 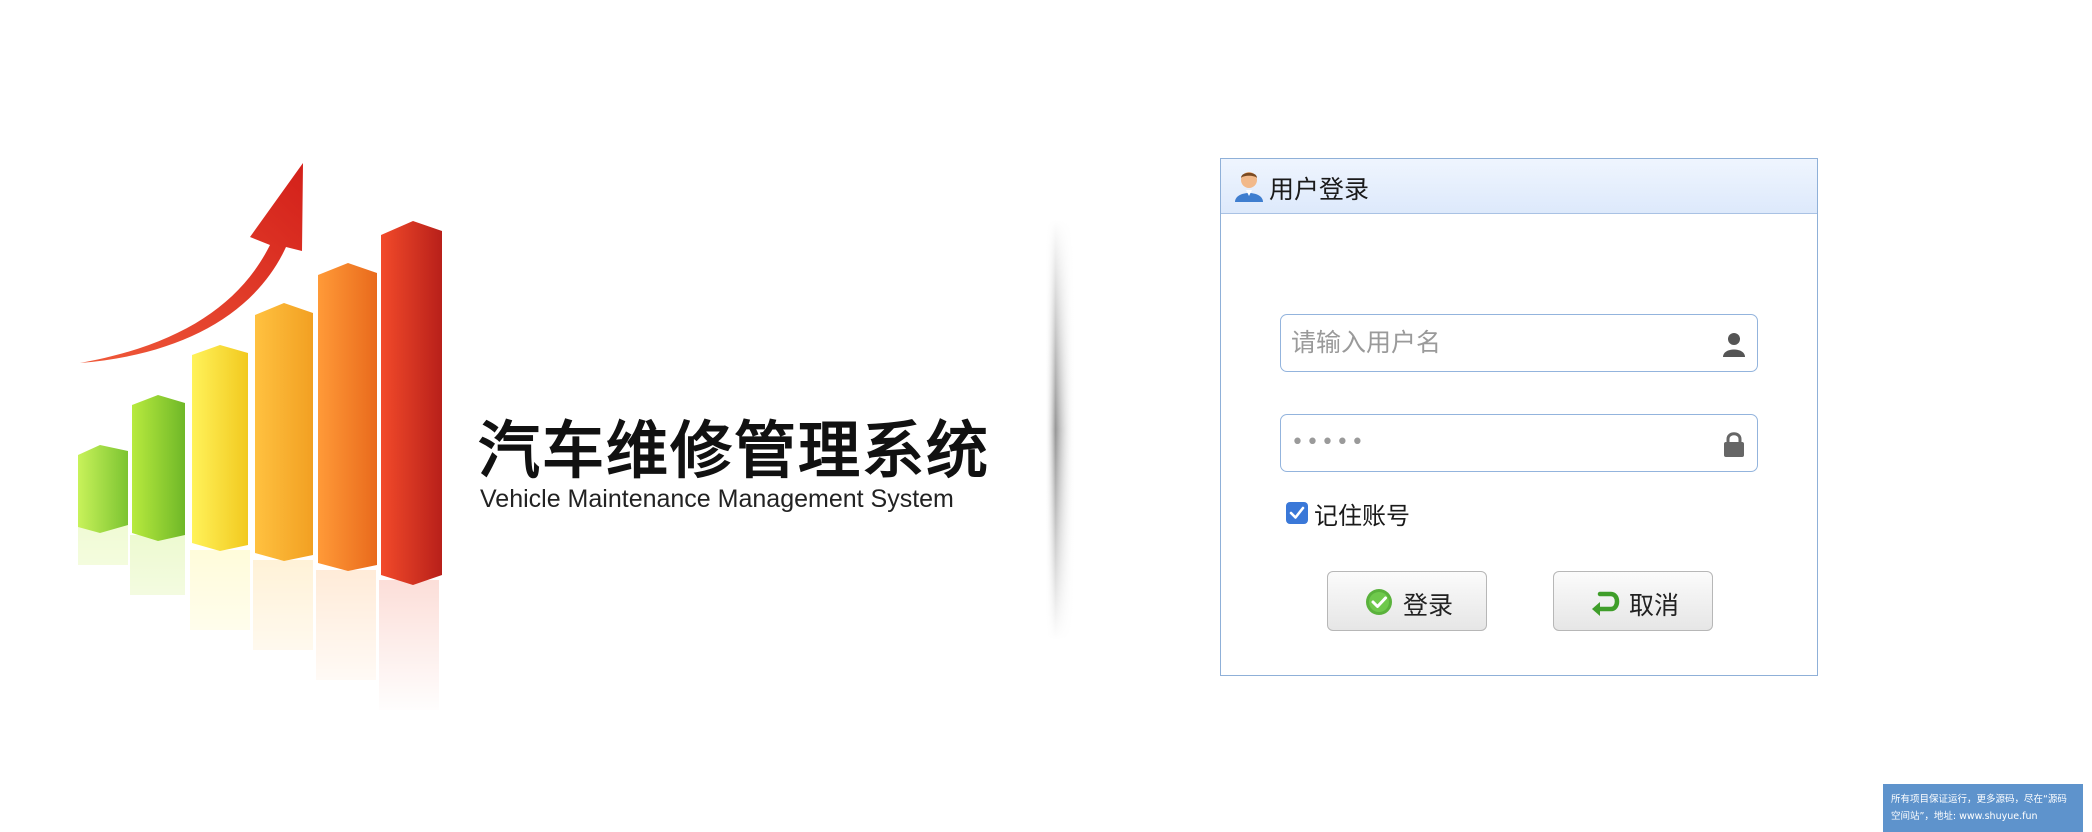 I want to click on vertical-divider, so click(x=1065, y=430).